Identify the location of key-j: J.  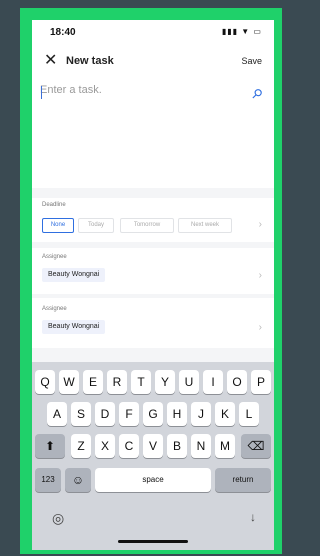
(201, 414).